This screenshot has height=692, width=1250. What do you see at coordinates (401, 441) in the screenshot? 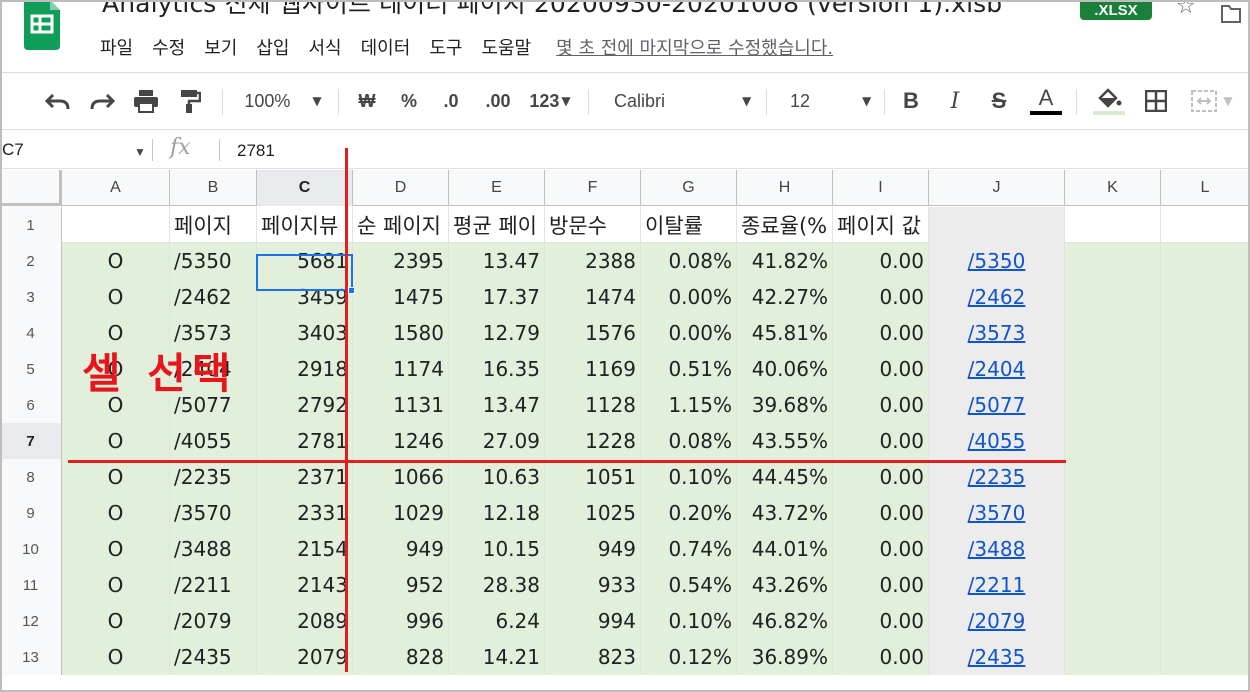
I see `data-cell: 1246` at bounding box center [401, 441].